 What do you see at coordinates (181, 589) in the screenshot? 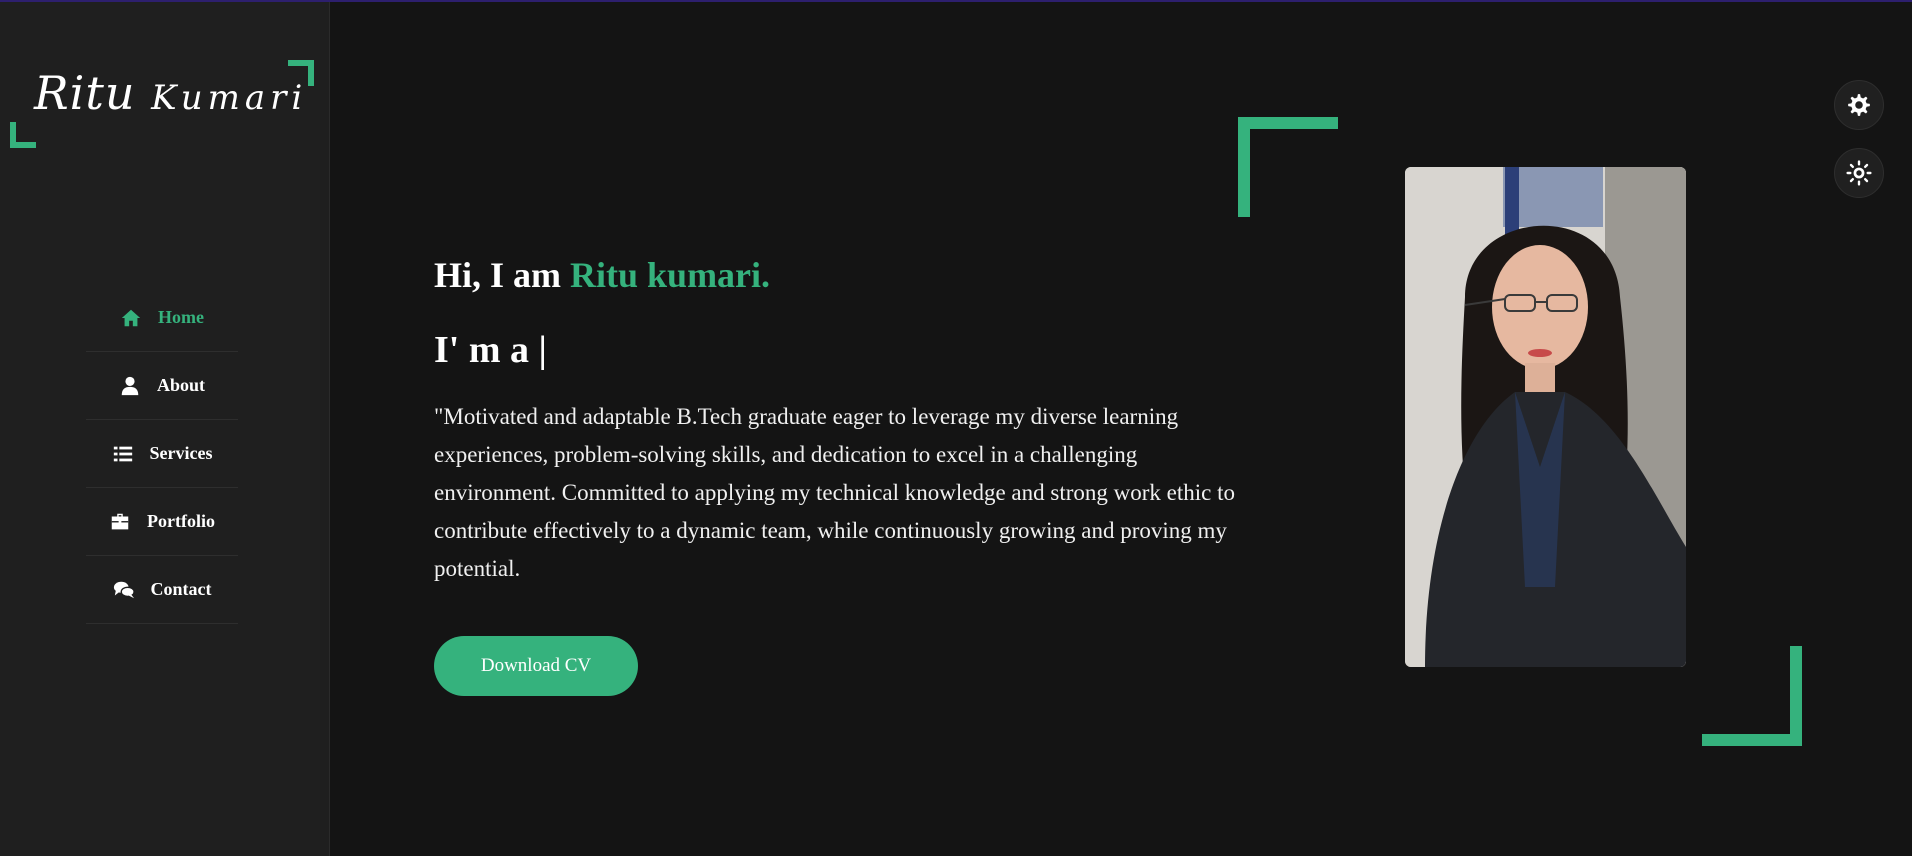
I see `nav-label-contact: Contact` at bounding box center [181, 589].